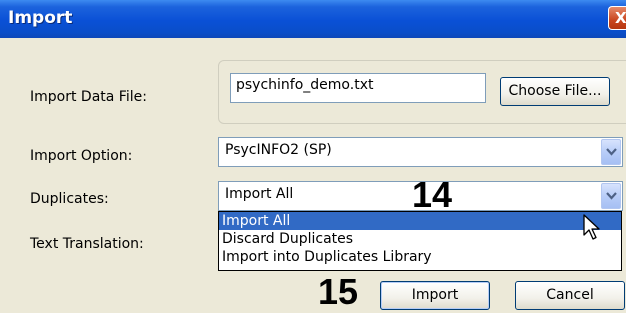 The image size is (626, 313). What do you see at coordinates (617, 18) in the screenshot?
I see `close-icon: X` at bounding box center [617, 18].